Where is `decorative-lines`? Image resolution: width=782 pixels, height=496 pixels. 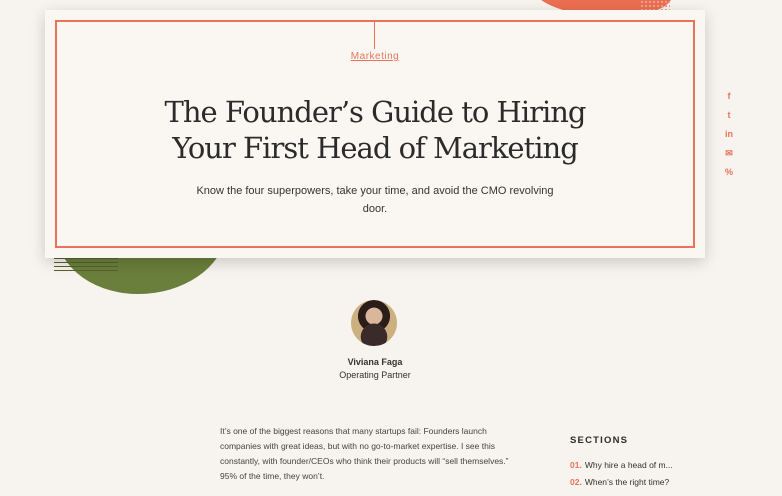
decorative-lines is located at coordinates (86, 265).